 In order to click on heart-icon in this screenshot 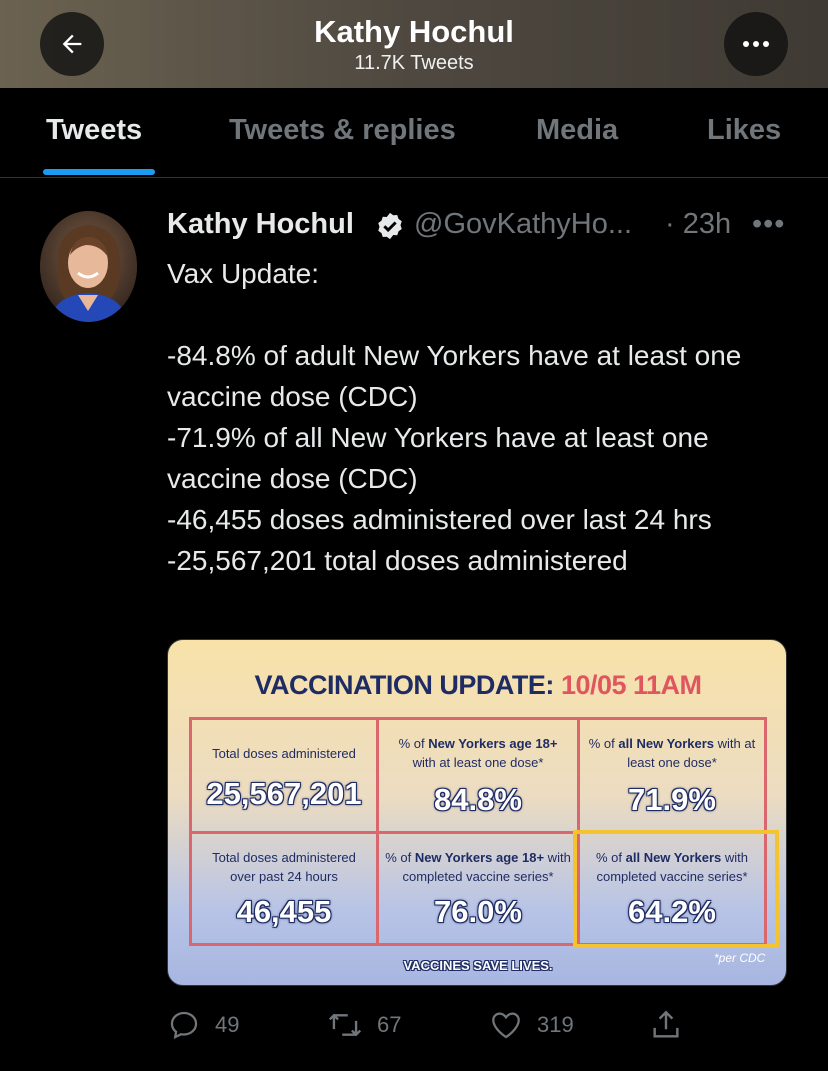, I will do `click(506, 1025)`.